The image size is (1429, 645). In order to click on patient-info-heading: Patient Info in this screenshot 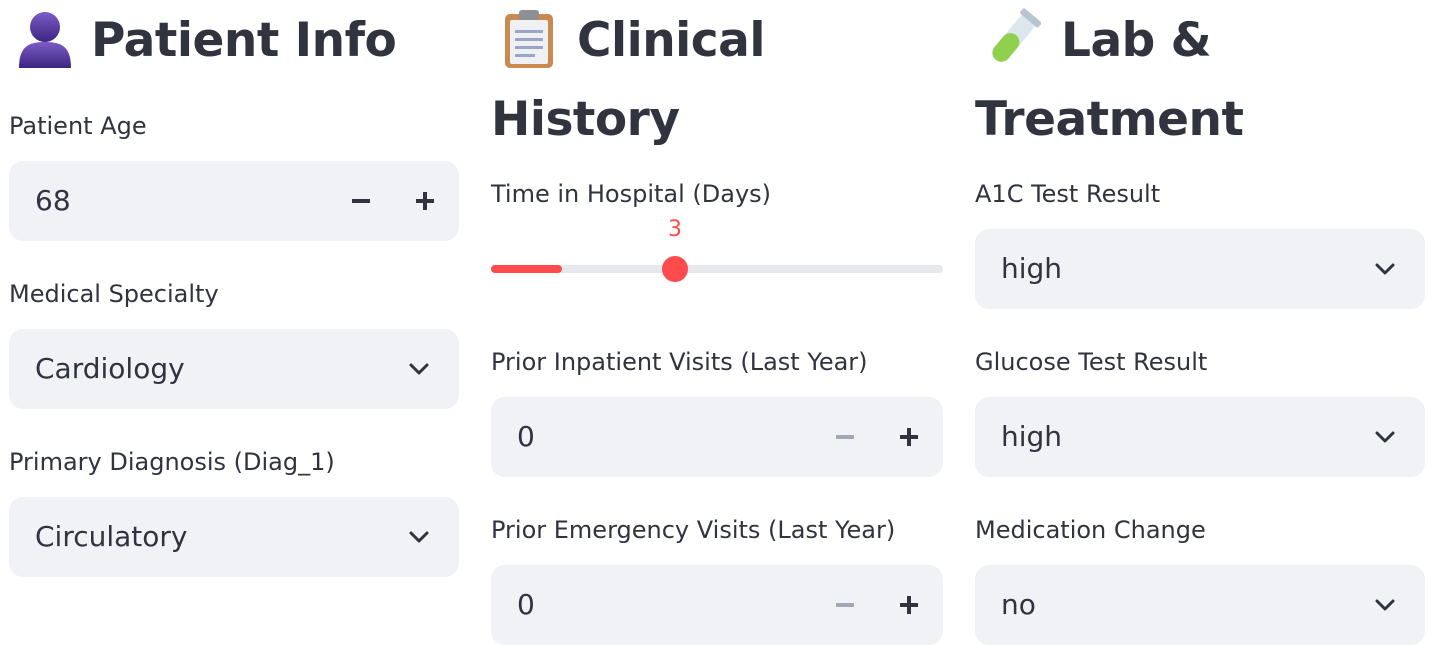, I will do `click(239, 47)`.